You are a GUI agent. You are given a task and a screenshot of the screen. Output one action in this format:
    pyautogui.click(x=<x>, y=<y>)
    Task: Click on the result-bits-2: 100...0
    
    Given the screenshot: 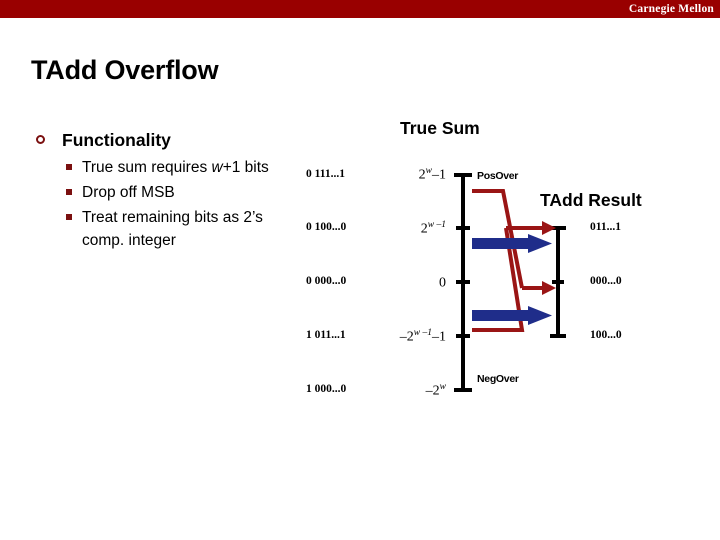 What is the action you would take?
    pyautogui.click(x=606, y=335)
    